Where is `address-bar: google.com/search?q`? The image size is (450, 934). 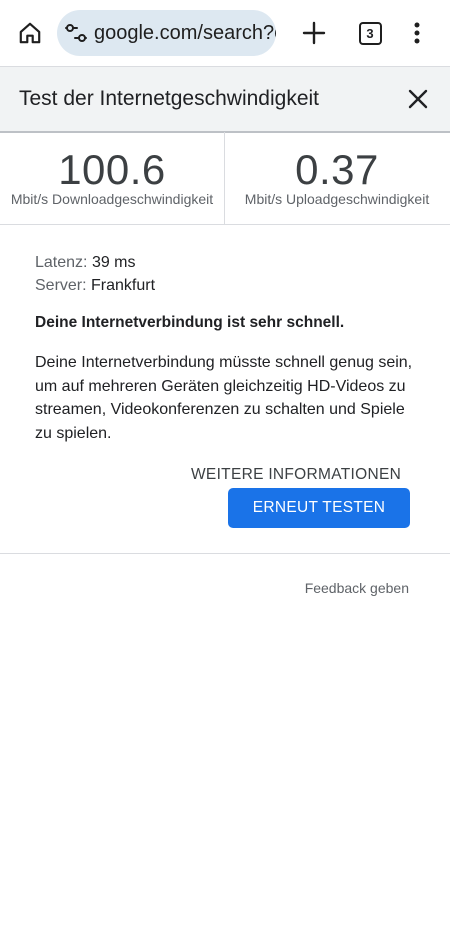
address-bar: google.com/search?q is located at coordinates (166, 33).